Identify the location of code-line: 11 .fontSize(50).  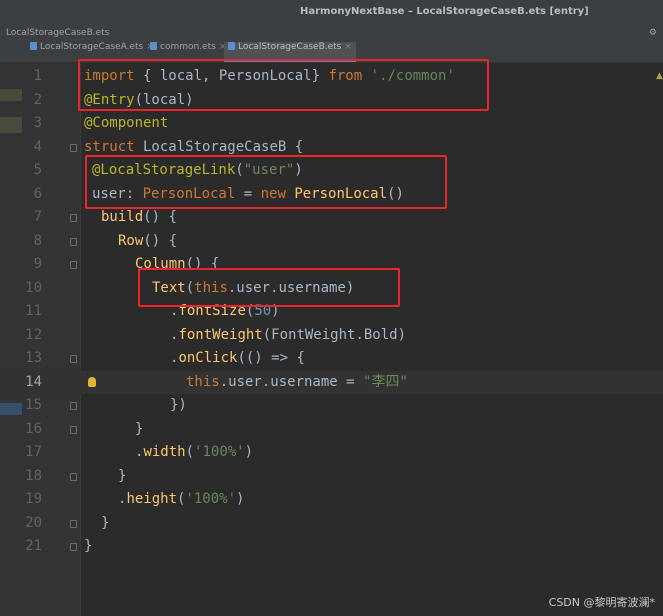
(331, 312).